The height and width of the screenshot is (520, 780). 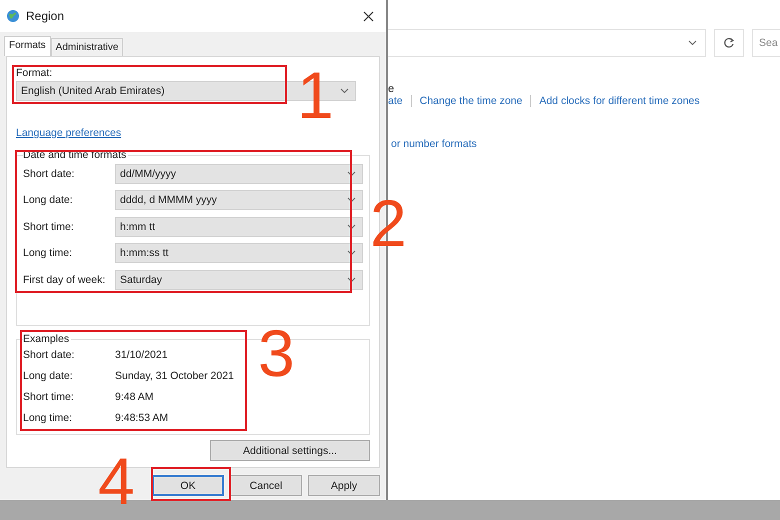 What do you see at coordinates (276, 353) in the screenshot?
I see `step-number: 3` at bounding box center [276, 353].